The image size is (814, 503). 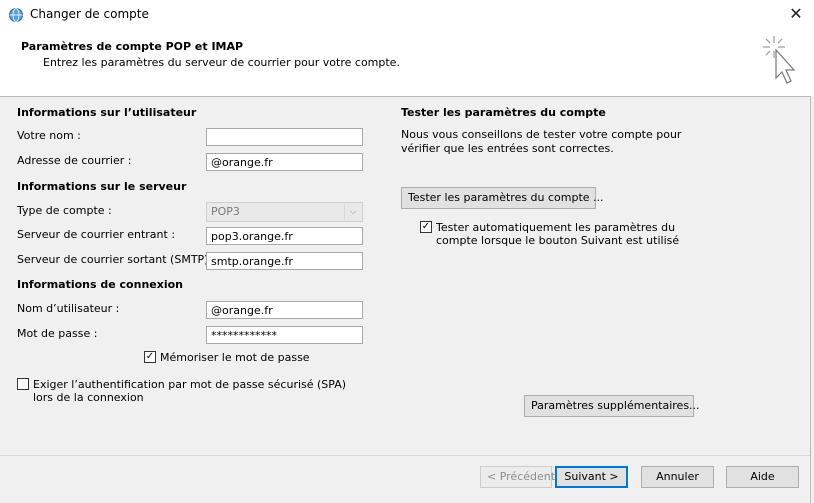 What do you see at coordinates (64, 210) in the screenshot?
I see `account-type-label: Type de compte :` at bounding box center [64, 210].